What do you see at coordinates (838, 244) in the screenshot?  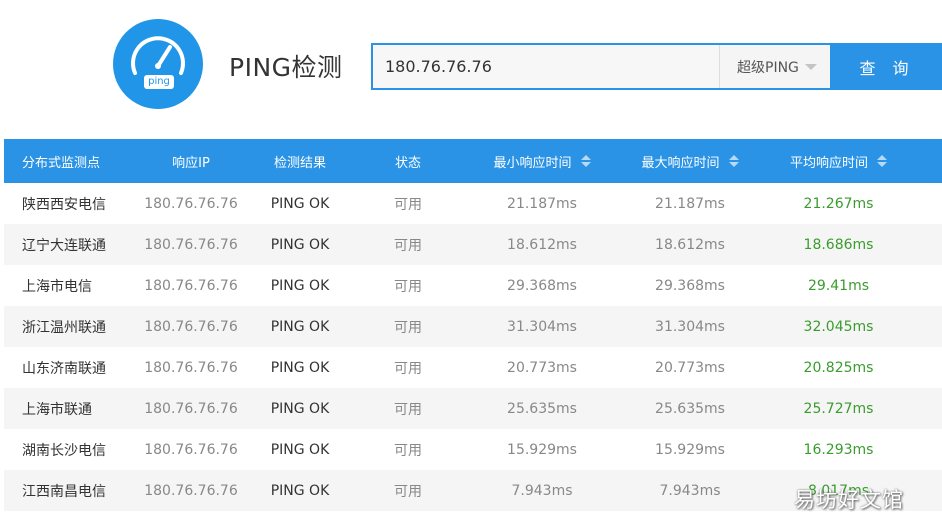 I see `cell-avg-time: 18.686ms` at bounding box center [838, 244].